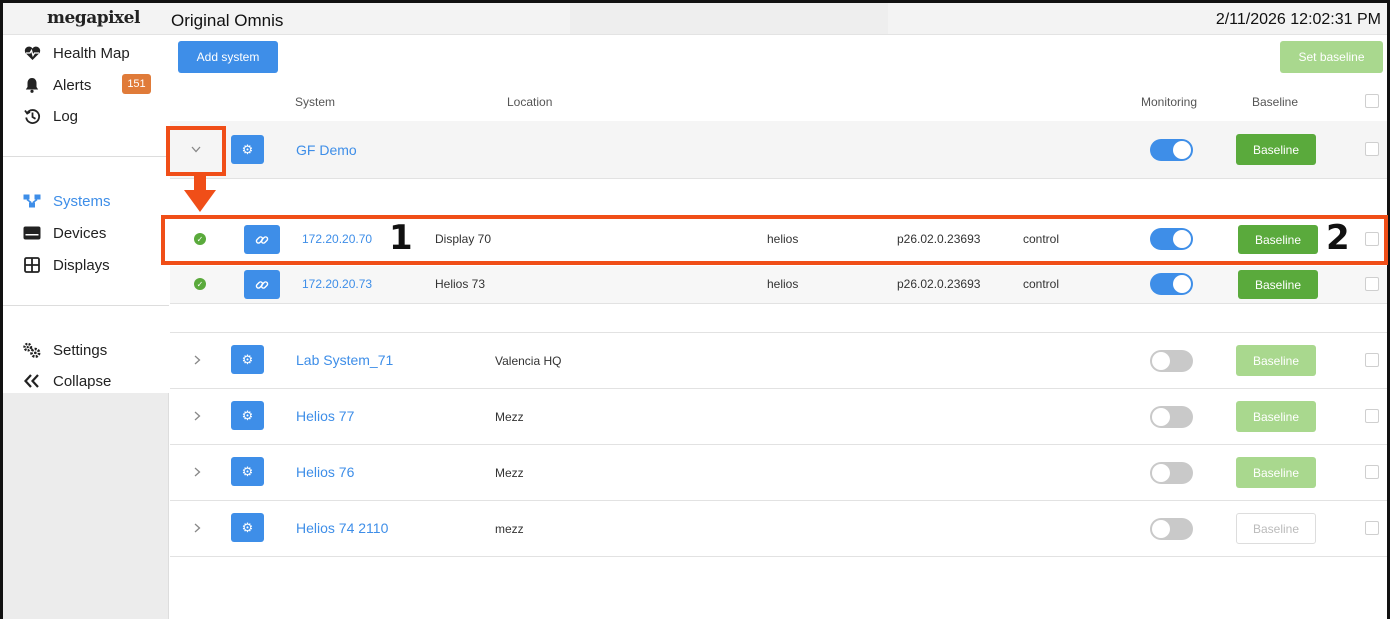  I want to click on sidebar-item-label: Log, so click(66, 116).